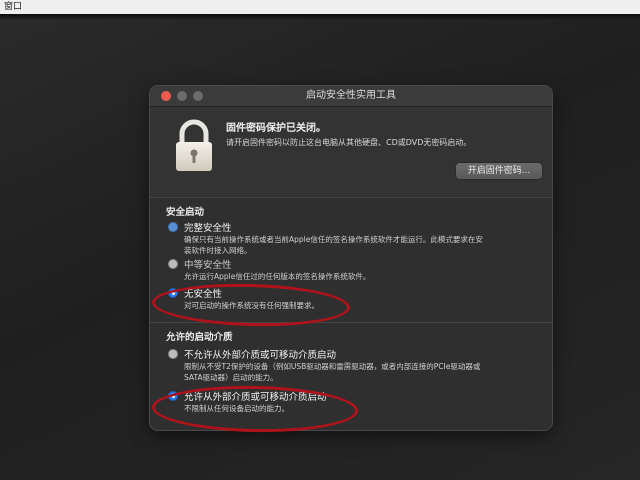  What do you see at coordinates (208, 265) in the screenshot?
I see `option-label: 中等安全性` at bounding box center [208, 265].